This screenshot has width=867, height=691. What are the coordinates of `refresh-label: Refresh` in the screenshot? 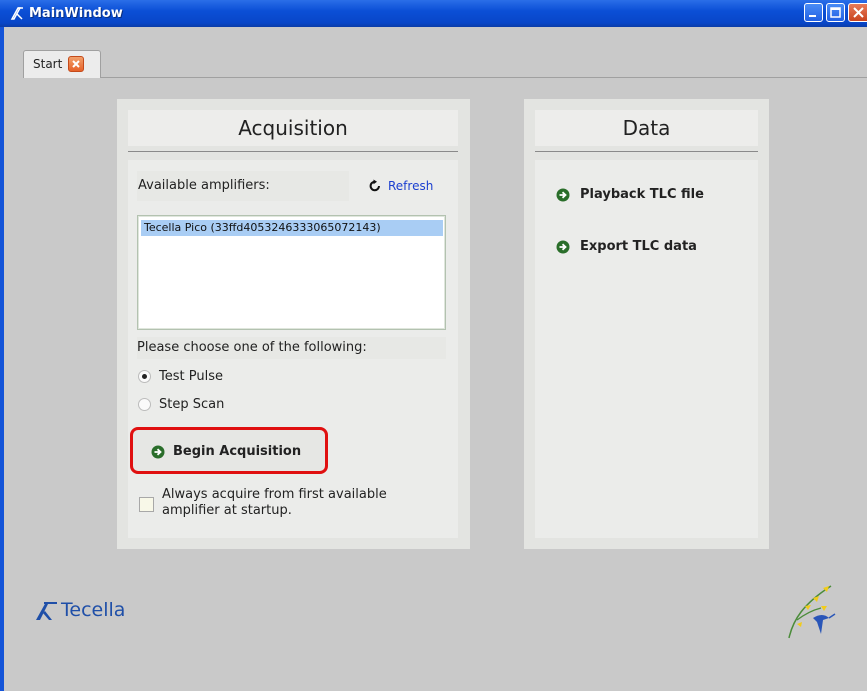 It's located at (411, 186).